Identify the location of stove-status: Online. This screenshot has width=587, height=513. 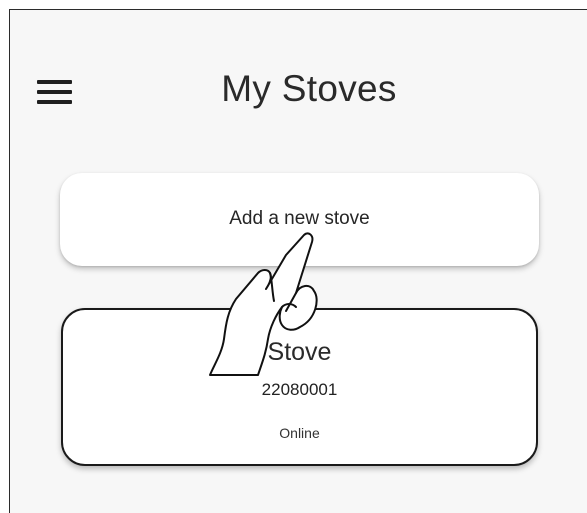
(299, 433).